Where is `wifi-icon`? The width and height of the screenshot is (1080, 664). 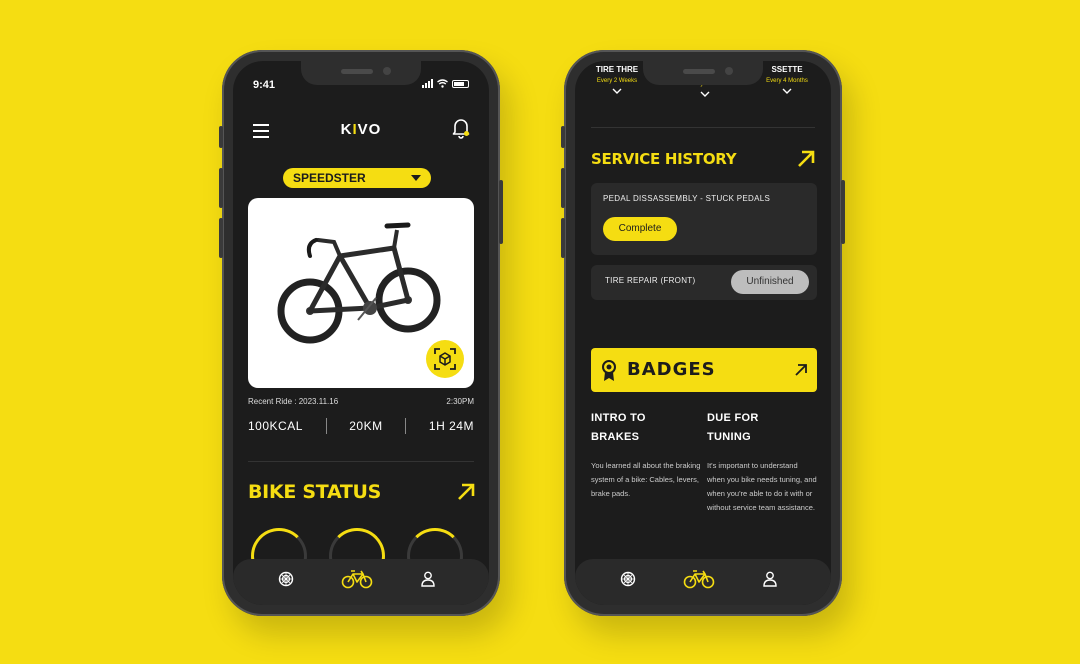
wifi-icon is located at coordinates (442, 83).